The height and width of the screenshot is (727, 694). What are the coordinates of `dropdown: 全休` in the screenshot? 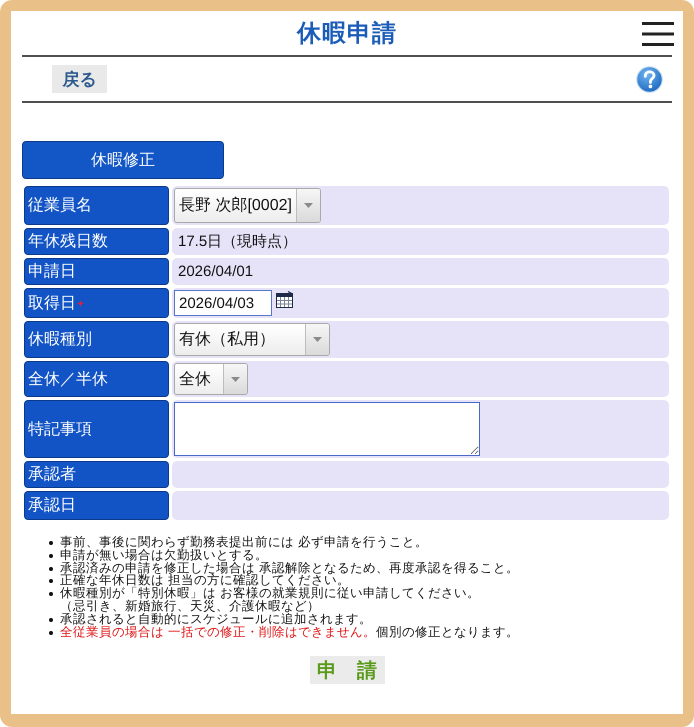 It's located at (211, 379).